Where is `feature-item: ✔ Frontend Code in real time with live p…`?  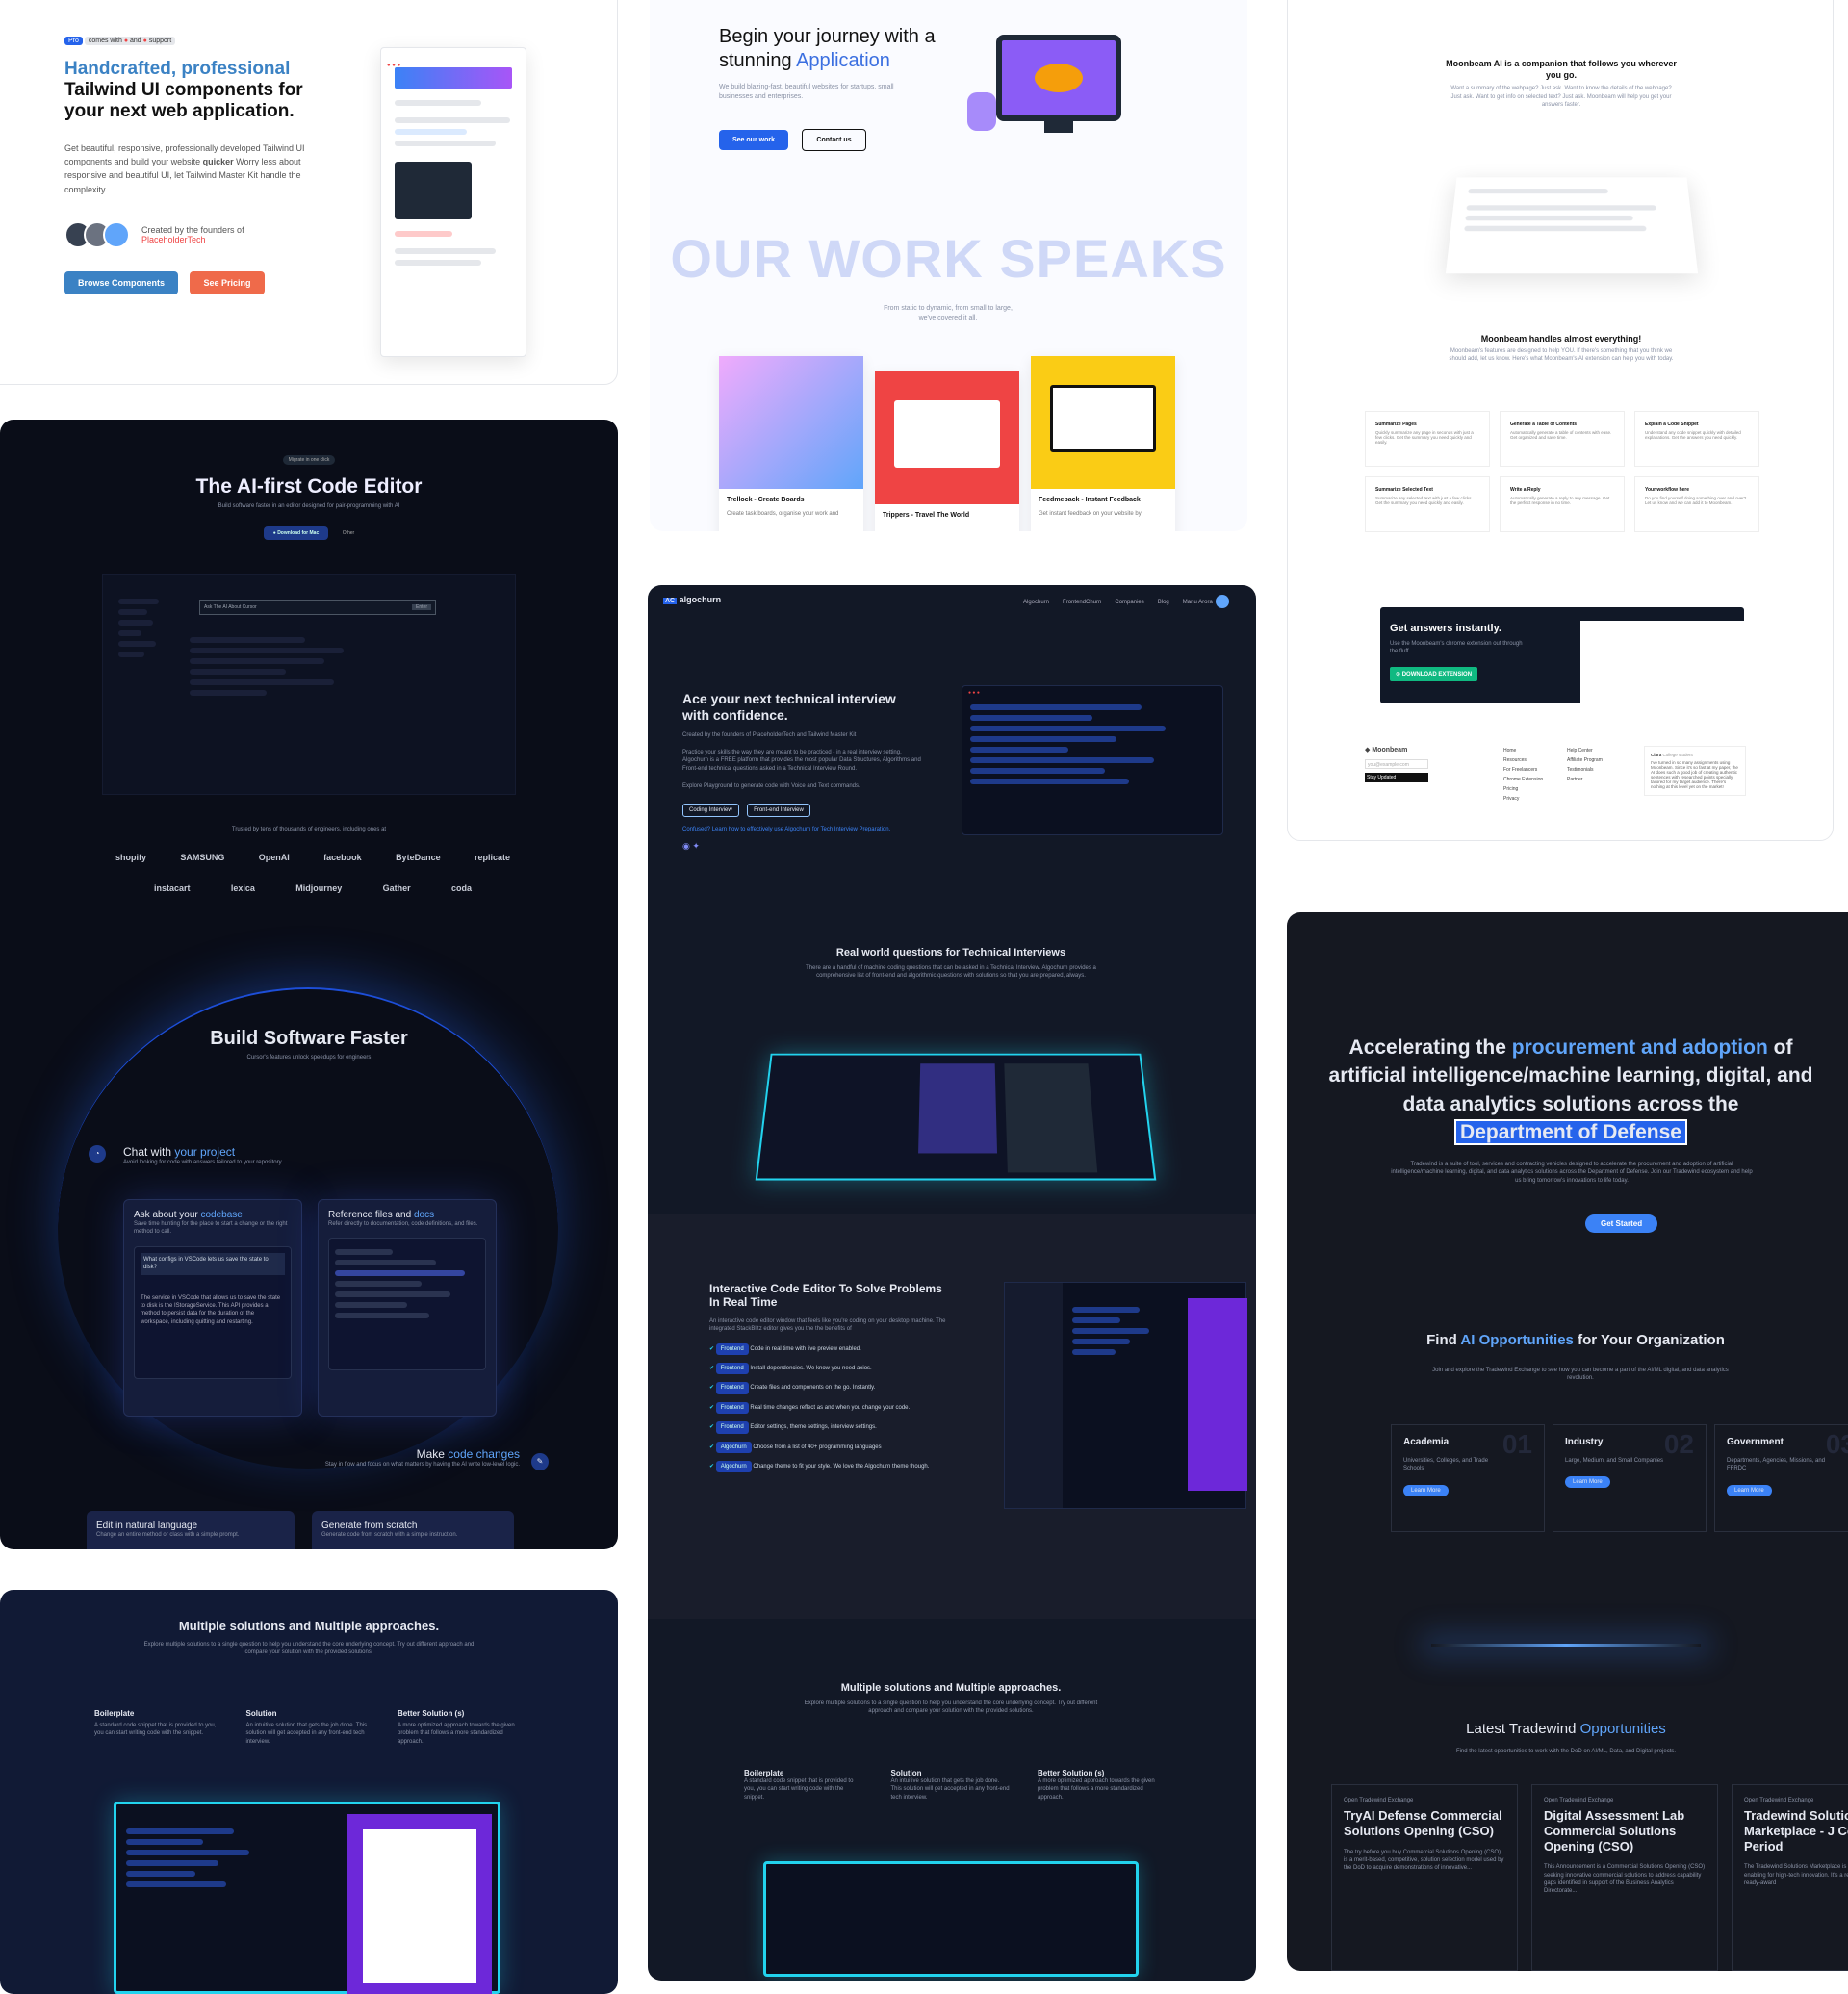 feature-item: ✔ Frontend Code in real time with live p… is located at coordinates (829, 1348).